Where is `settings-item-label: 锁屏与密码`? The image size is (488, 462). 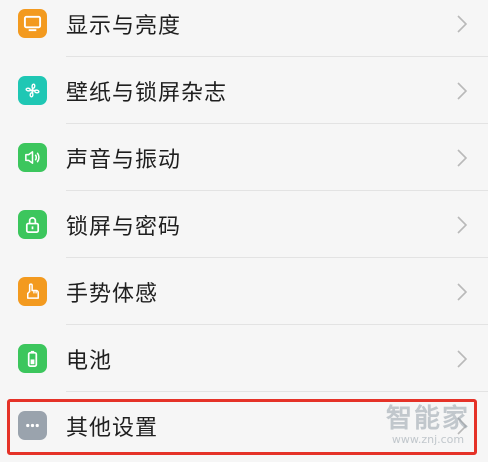
settings-item-label: 锁屏与密码 is located at coordinates (124, 227).